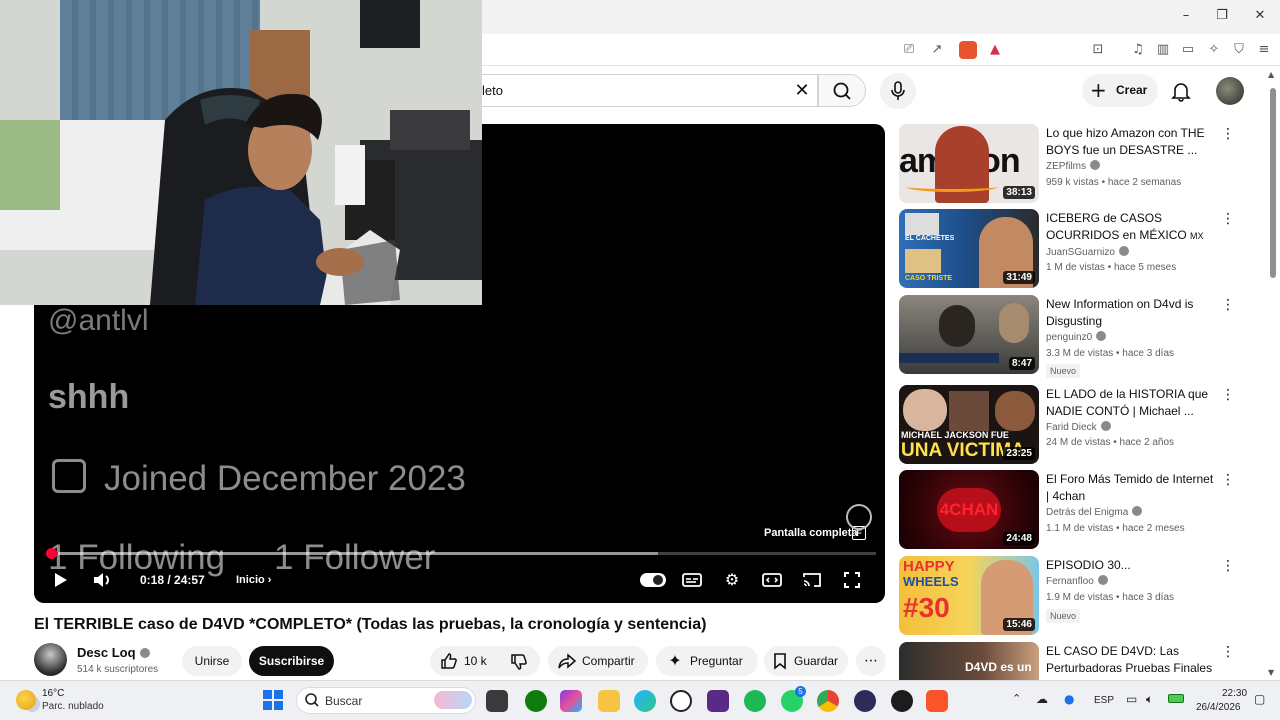 The image size is (1280, 720). Describe the element at coordinates (492, 90) in the screenshot. I see `search-input-value: leto` at that location.